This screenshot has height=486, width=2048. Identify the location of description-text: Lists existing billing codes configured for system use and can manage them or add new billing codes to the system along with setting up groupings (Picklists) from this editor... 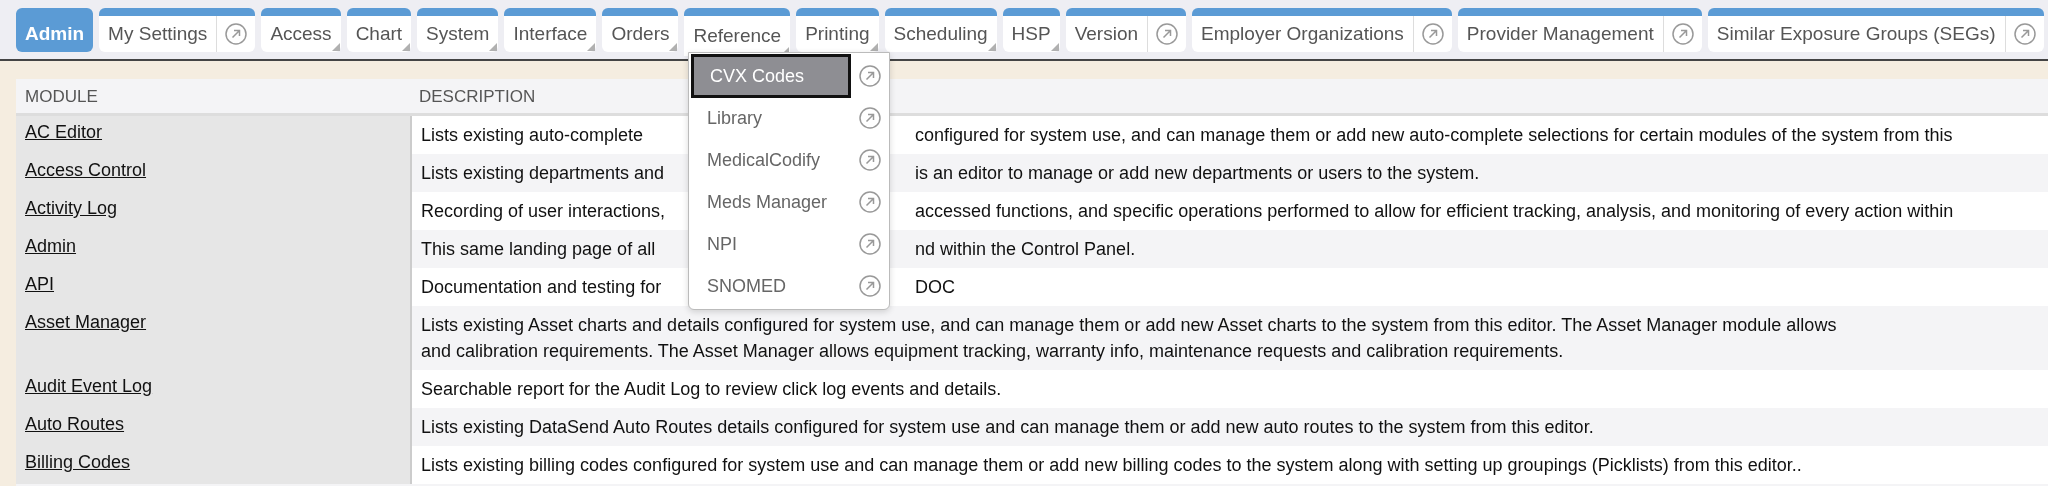
(1112, 465).